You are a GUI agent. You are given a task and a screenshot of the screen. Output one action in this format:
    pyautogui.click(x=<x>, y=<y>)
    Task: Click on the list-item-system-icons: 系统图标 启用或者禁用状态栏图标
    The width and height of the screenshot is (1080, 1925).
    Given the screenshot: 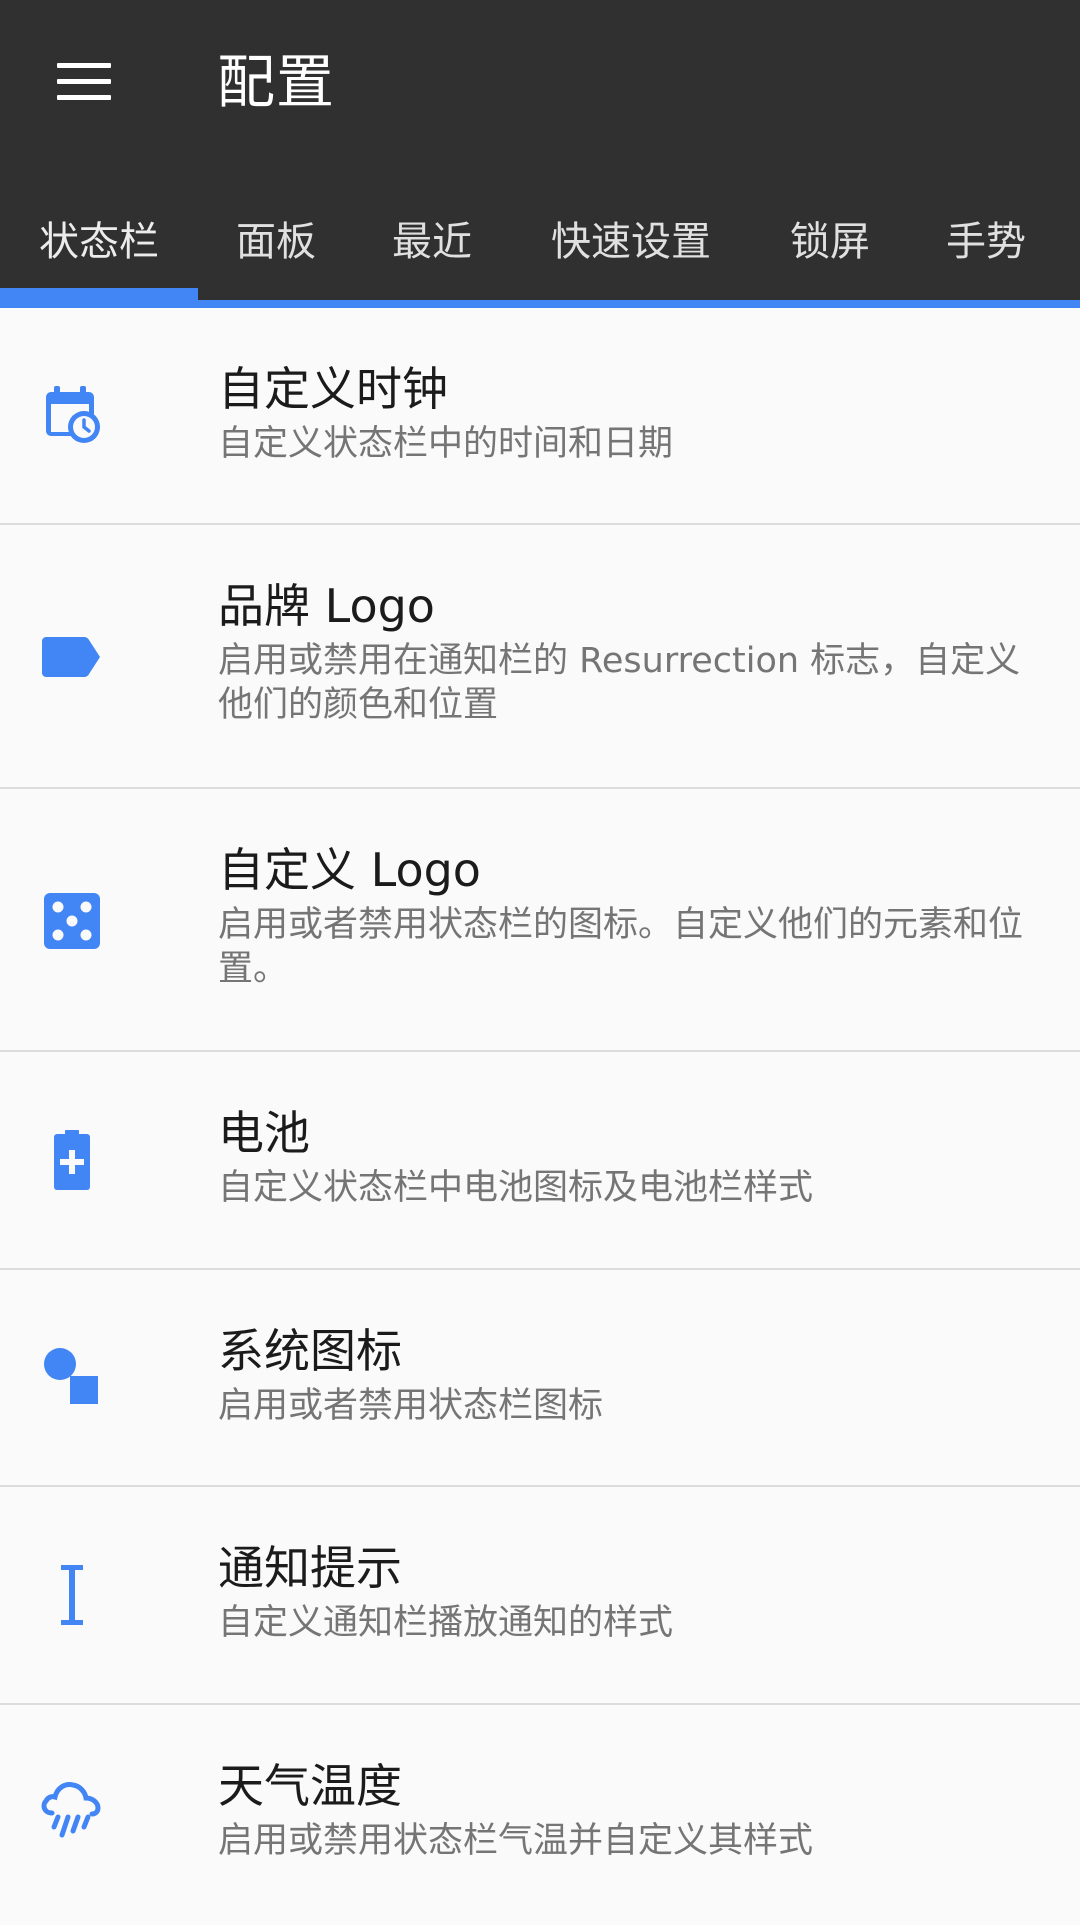 What is the action you would take?
    pyautogui.click(x=540, y=1378)
    